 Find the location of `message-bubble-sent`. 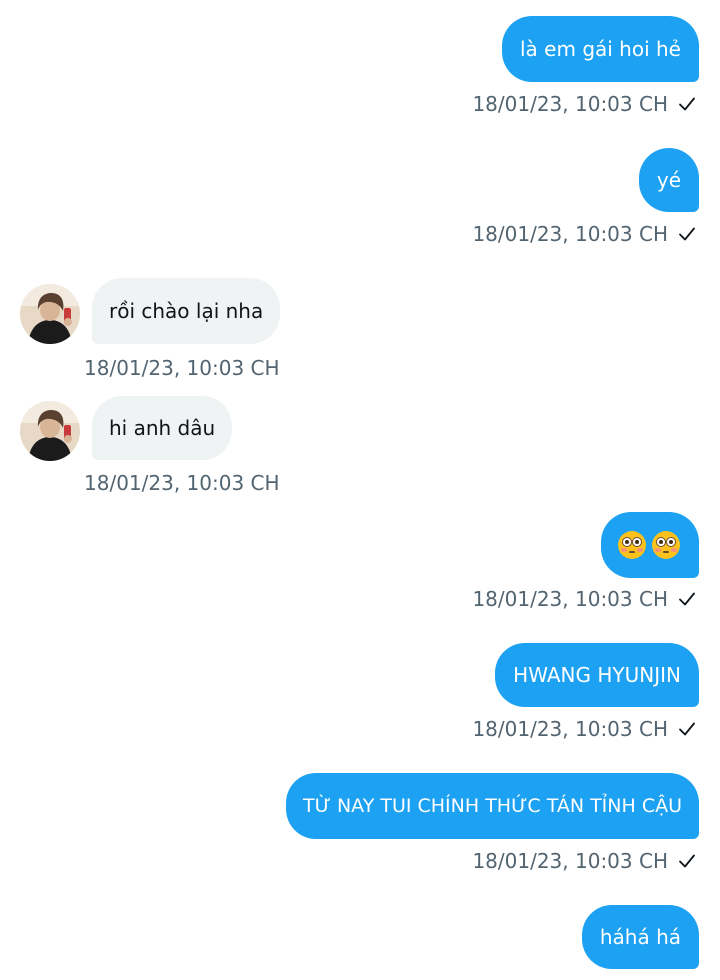

message-bubble-sent is located at coordinates (650, 545).